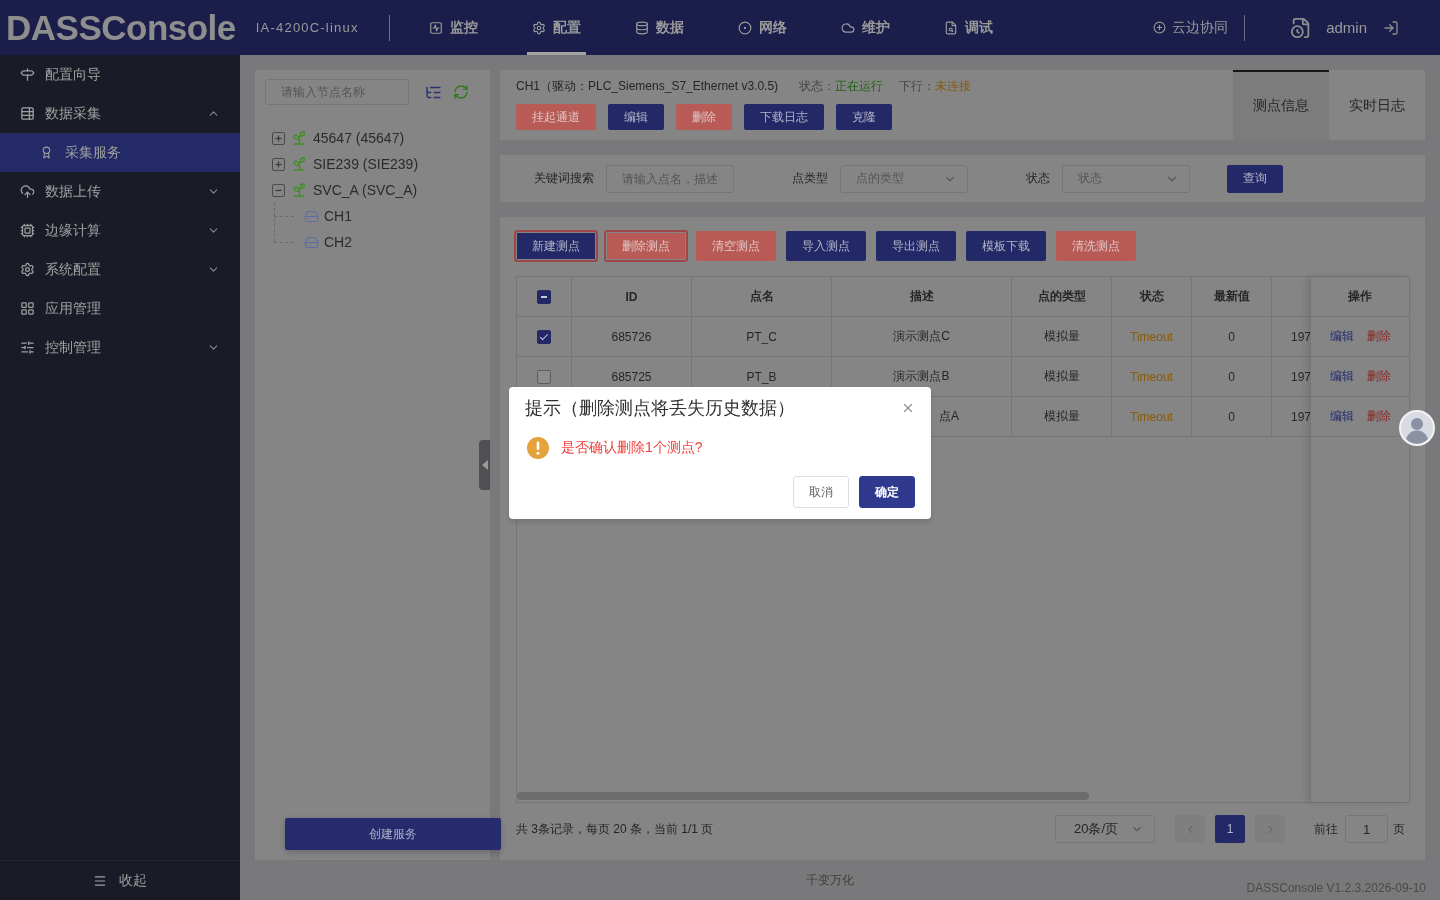  I want to click on avatar-icon, so click(1417, 428).